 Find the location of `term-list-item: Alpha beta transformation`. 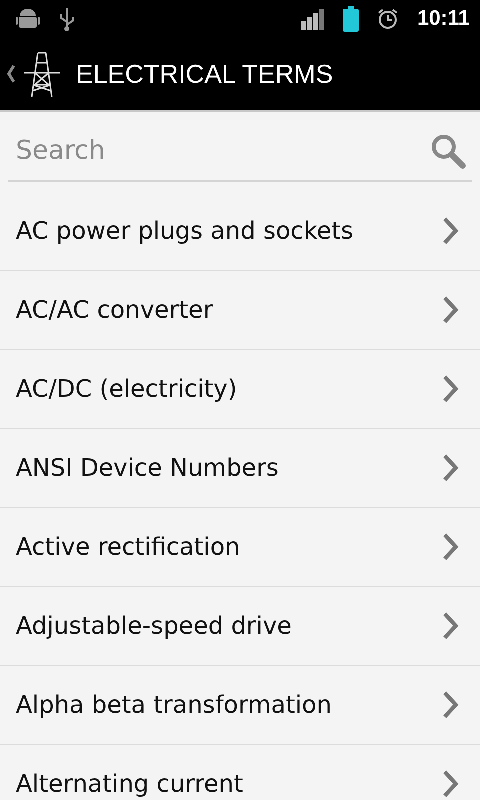

term-list-item: Alpha beta transformation is located at coordinates (240, 705).